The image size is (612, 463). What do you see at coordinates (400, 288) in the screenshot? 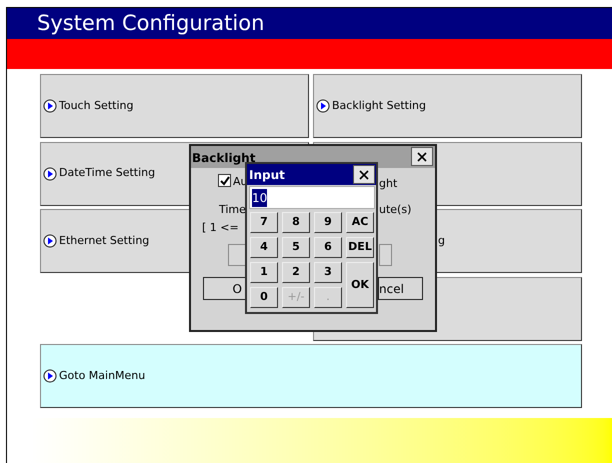
I see `cancel-button: ncel` at bounding box center [400, 288].